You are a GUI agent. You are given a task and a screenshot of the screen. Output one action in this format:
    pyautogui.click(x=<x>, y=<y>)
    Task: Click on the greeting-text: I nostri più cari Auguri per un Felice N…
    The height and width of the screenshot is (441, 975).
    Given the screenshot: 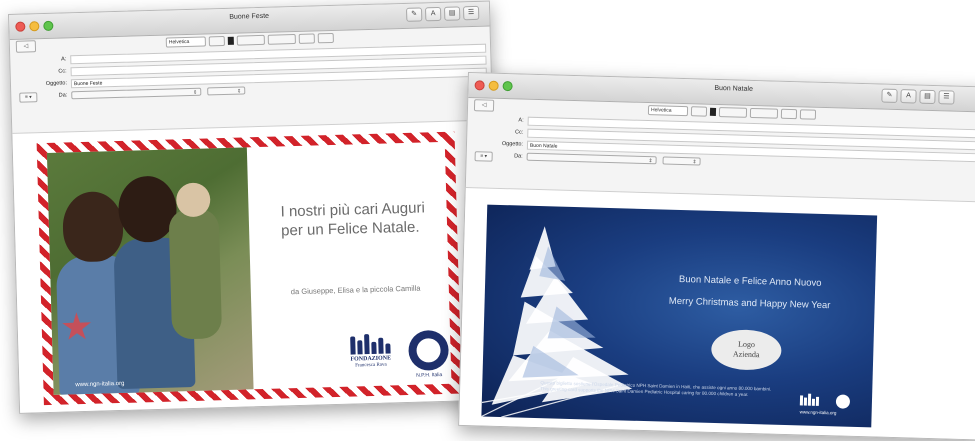 What is the action you would take?
    pyautogui.click(x=353, y=219)
    